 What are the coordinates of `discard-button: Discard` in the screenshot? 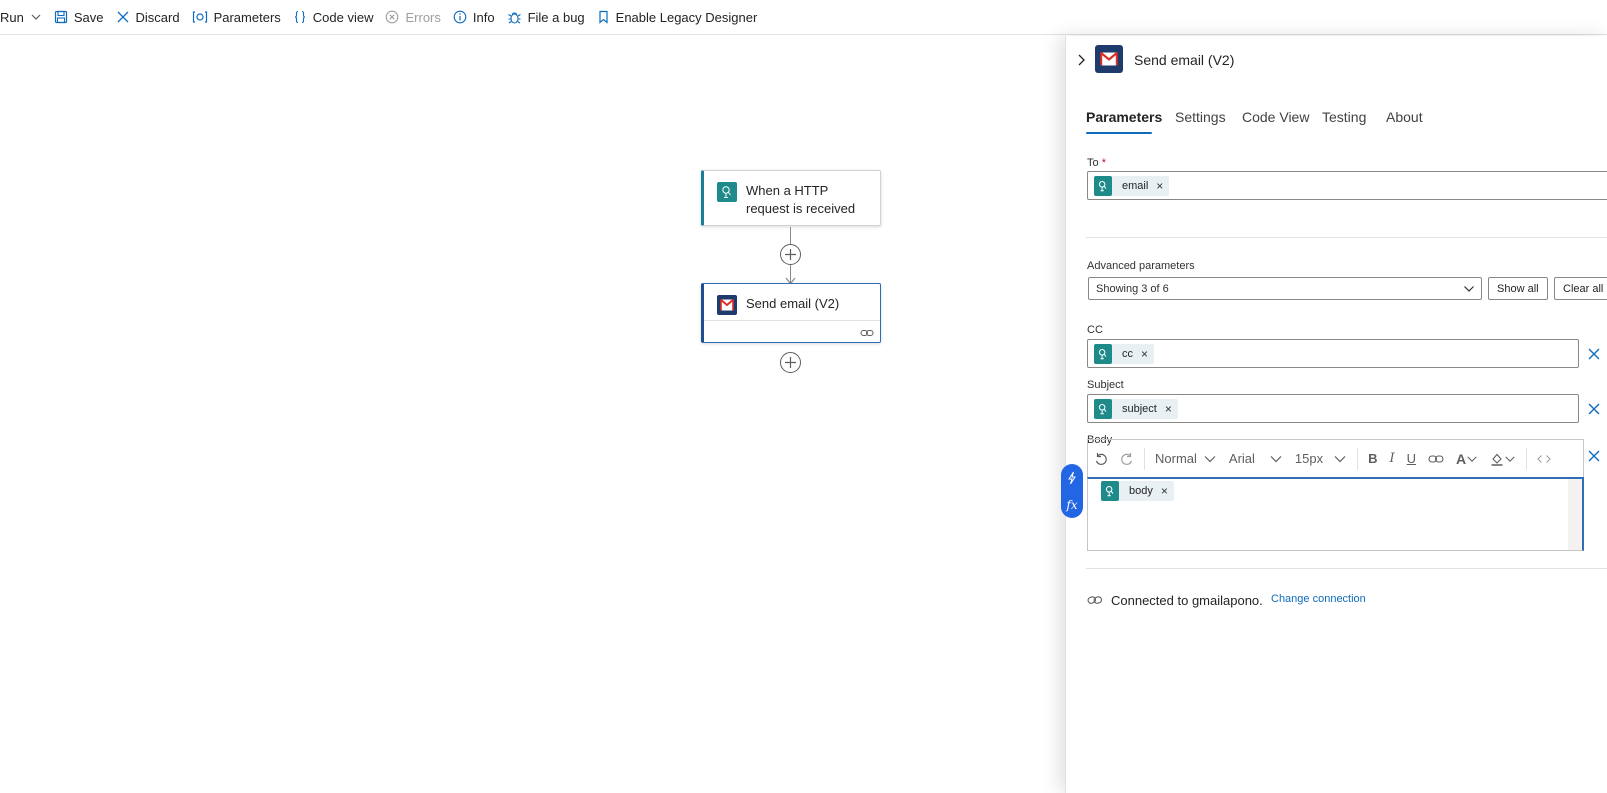 It's located at (148, 17).